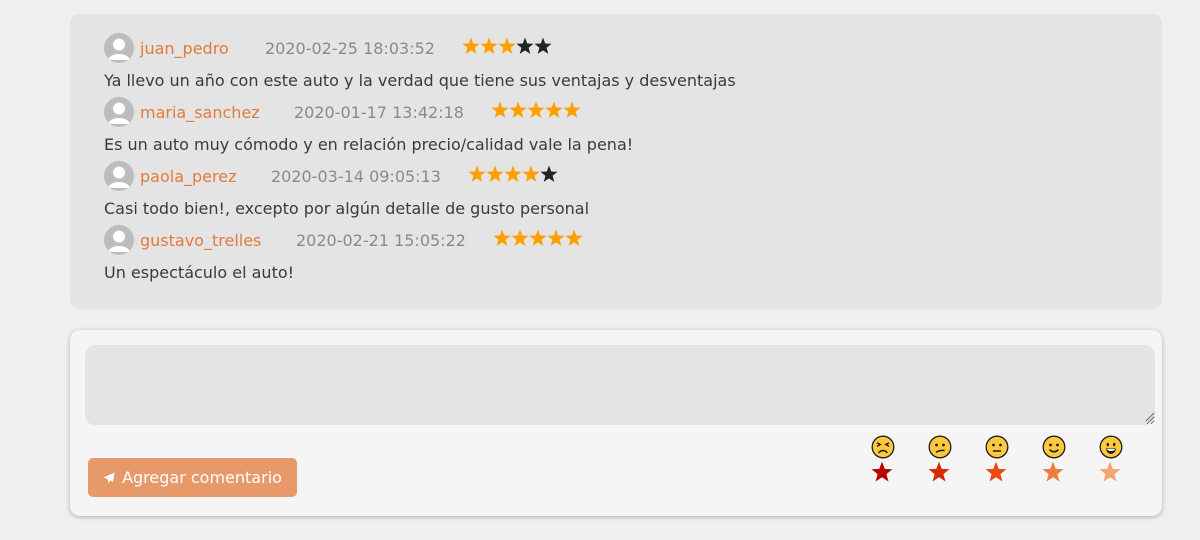 The height and width of the screenshot is (540, 1200). I want to click on comment-username: maria_sanchez, so click(200, 112).